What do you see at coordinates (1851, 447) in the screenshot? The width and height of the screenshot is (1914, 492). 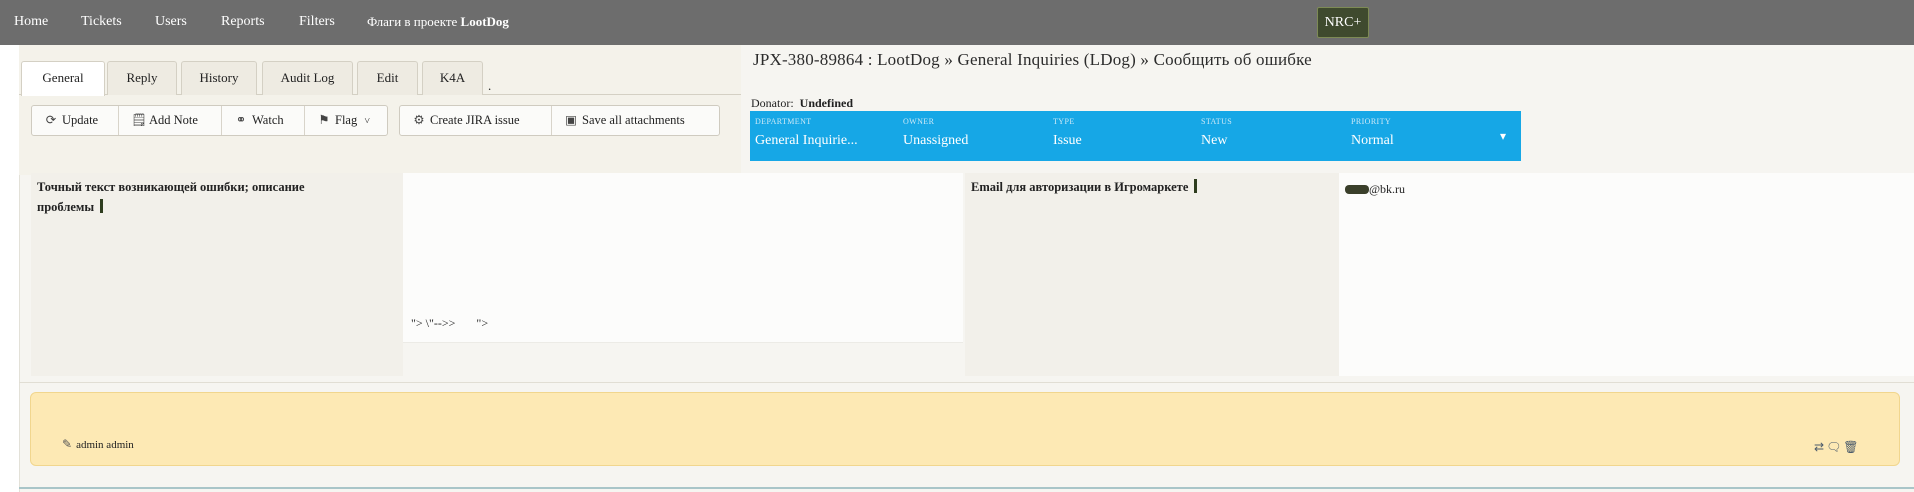 I see `trash-icon: 🗑` at bounding box center [1851, 447].